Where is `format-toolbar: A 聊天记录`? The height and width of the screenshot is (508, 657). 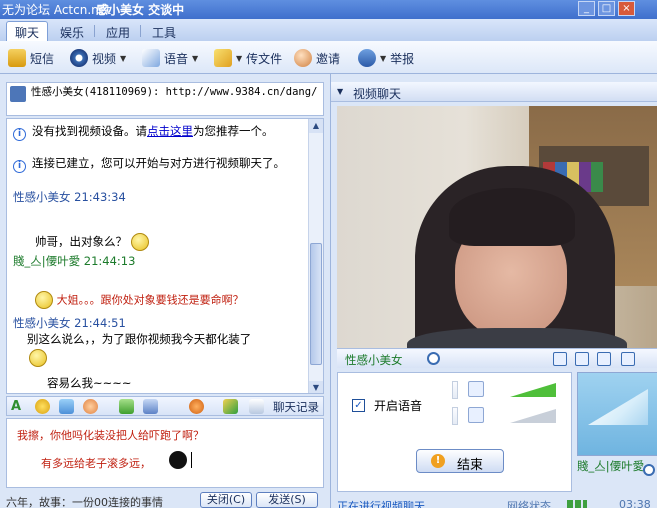
format-toolbar: A 聊天记录 is located at coordinates (165, 406).